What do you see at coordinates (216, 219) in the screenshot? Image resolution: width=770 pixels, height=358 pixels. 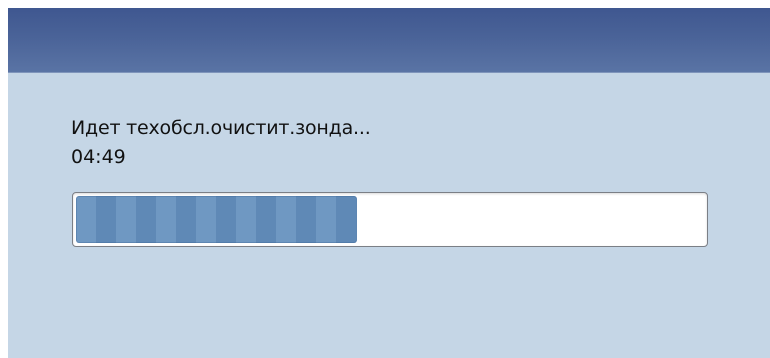 I see `progress-bar-fill` at bounding box center [216, 219].